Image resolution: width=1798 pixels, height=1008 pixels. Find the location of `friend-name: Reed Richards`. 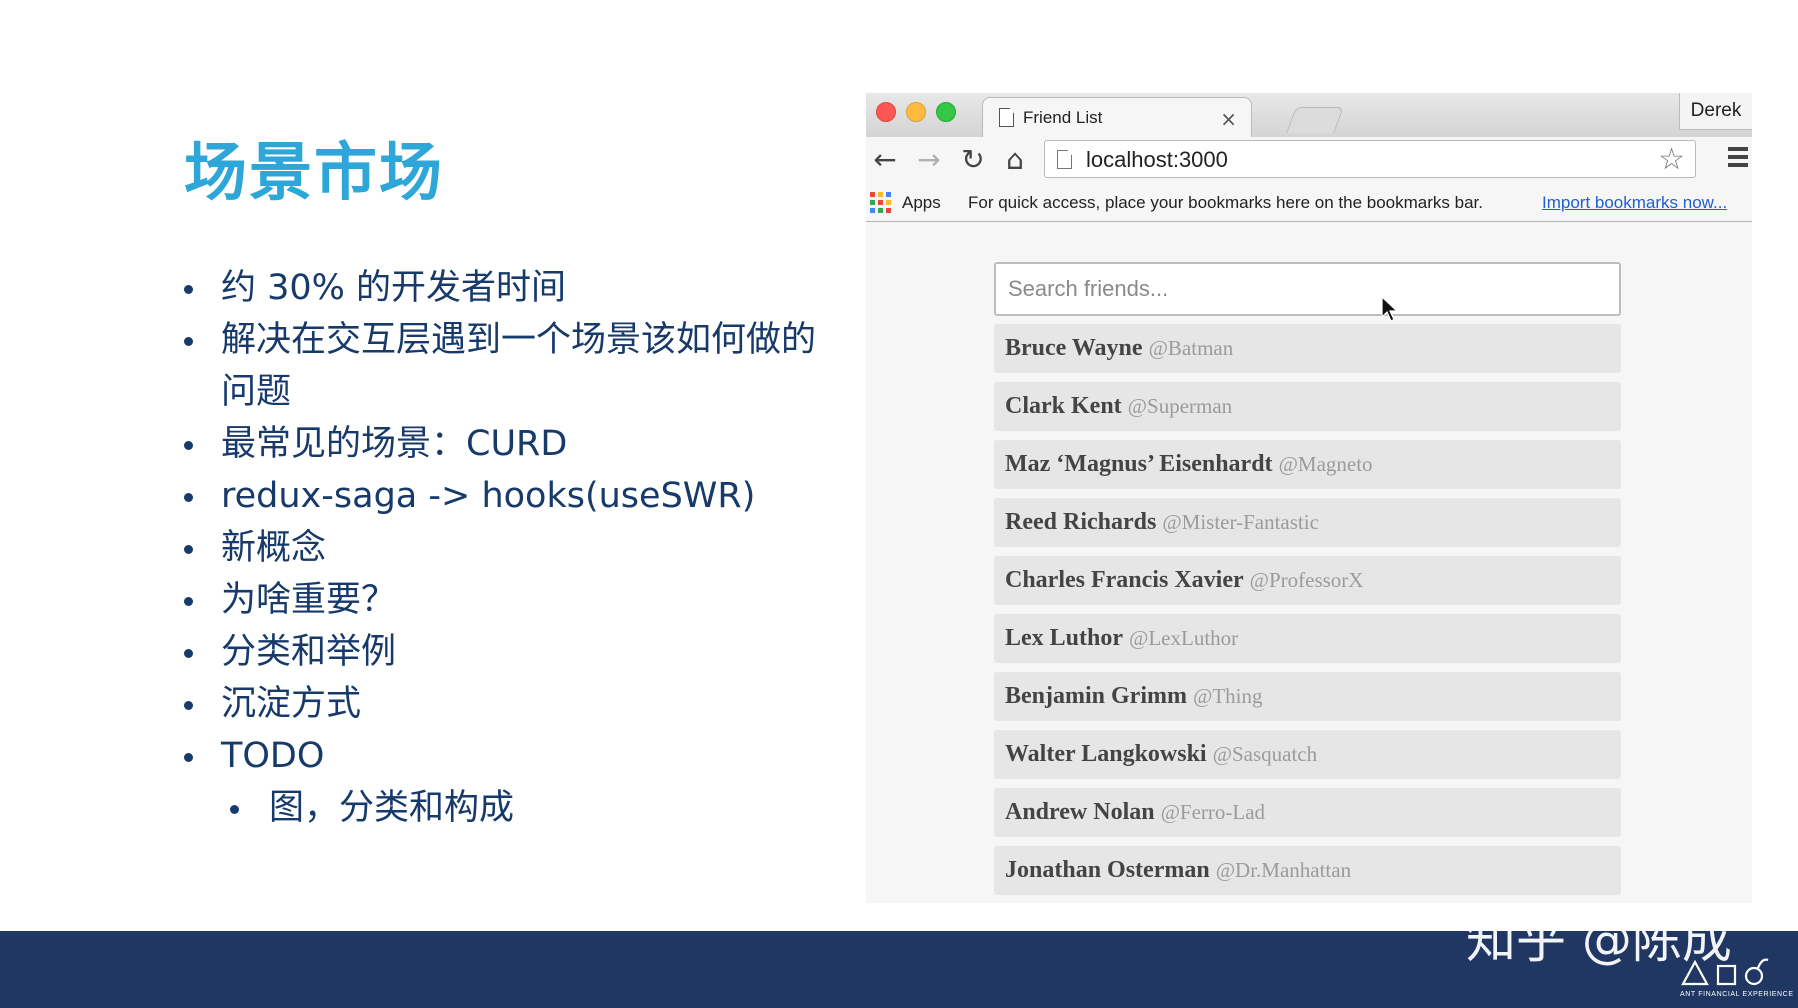

friend-name: Reed Richards is located at coordinates (1081, 522).